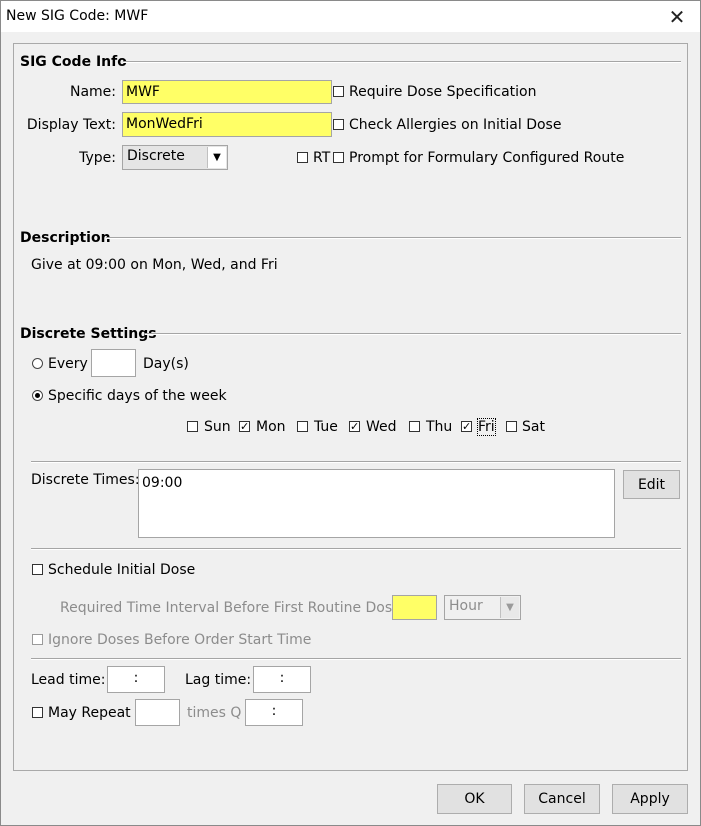 The image size is (701, 826). What do you see at coordinates (218, 680) in the screenshot?
I see `lag-time-label: Lag time:` at bounding box center [218, 680].